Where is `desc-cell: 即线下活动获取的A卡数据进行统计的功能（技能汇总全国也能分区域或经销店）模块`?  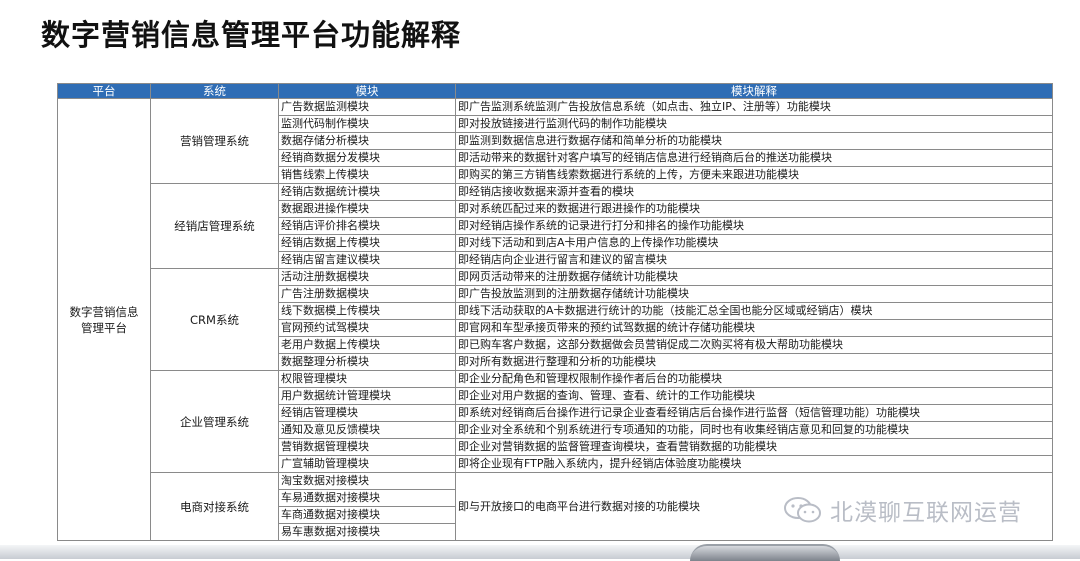 desc-cell: 即线下活动获取的A卡数据进行统计的功能（技能汇总全国也能分区域或经销店）模块 is located at coordinates (754, 311).